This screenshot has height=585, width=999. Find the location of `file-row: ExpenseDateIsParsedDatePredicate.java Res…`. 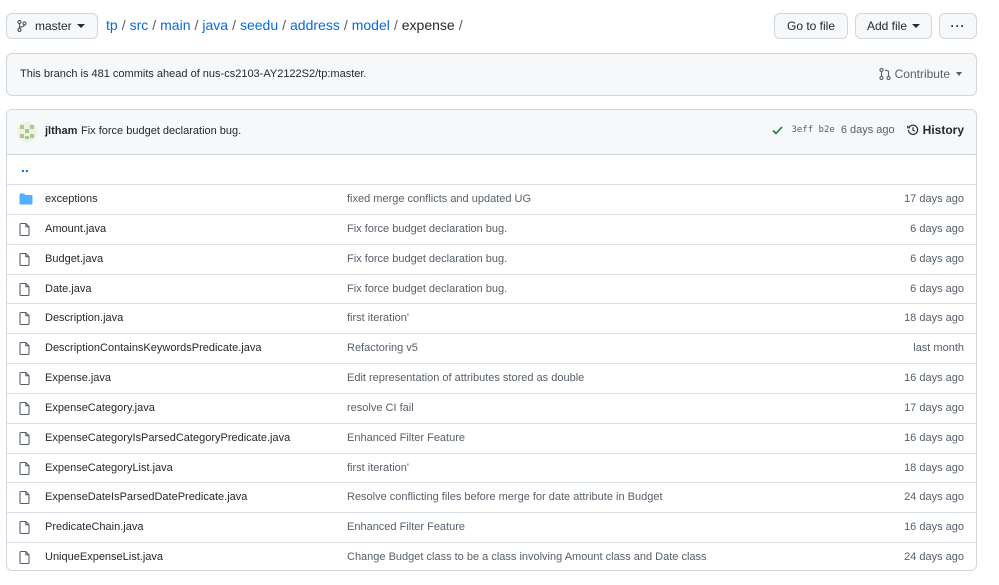

file-row: ExpenseDateIsParsedDatePredicate.java Res… is located at coordinates (491, 498).